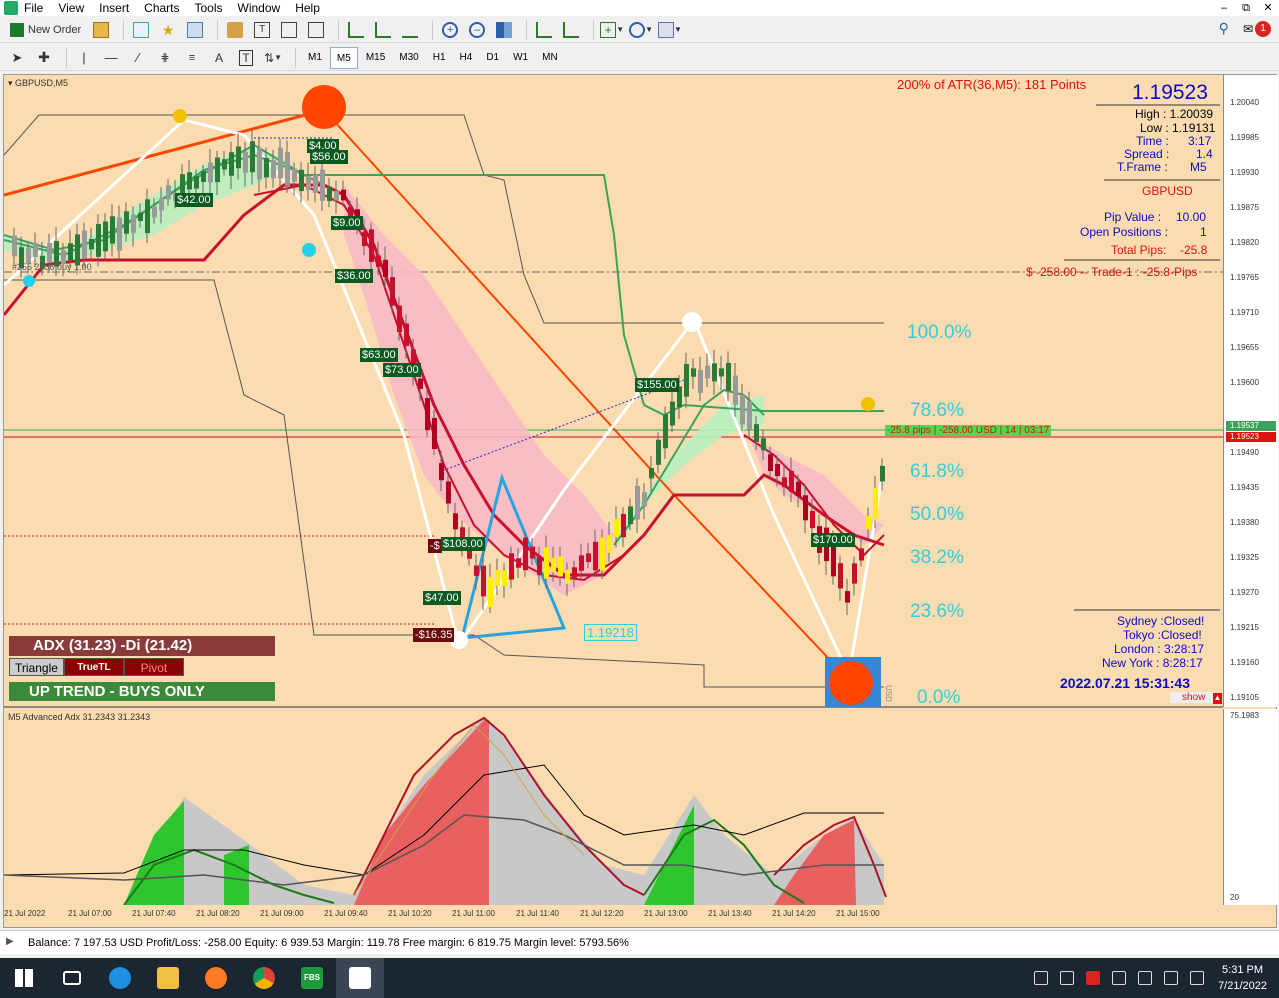 The width and height of the screenshot is (1279, 998). I want to click on autotrading-button, so click(101, 30).